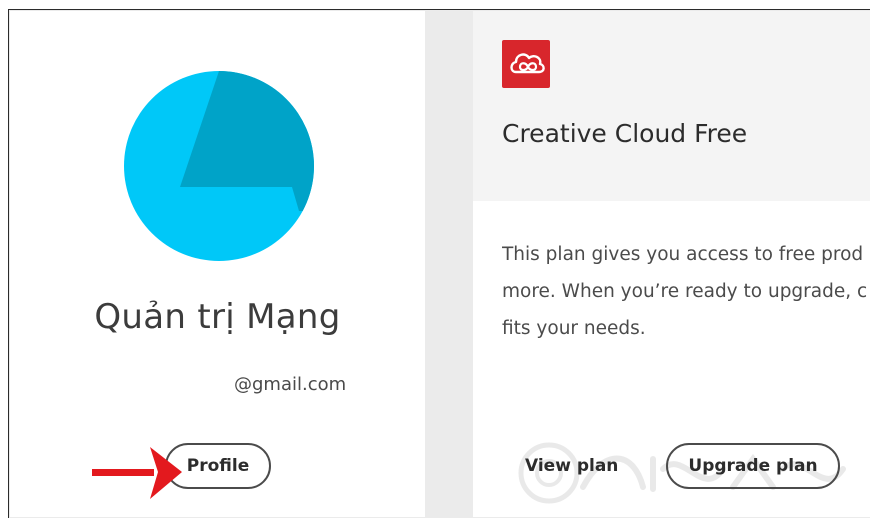 Image resolution: width=870 pixels, height=521 pixels. I want to click on avatar, so click(219, 166).